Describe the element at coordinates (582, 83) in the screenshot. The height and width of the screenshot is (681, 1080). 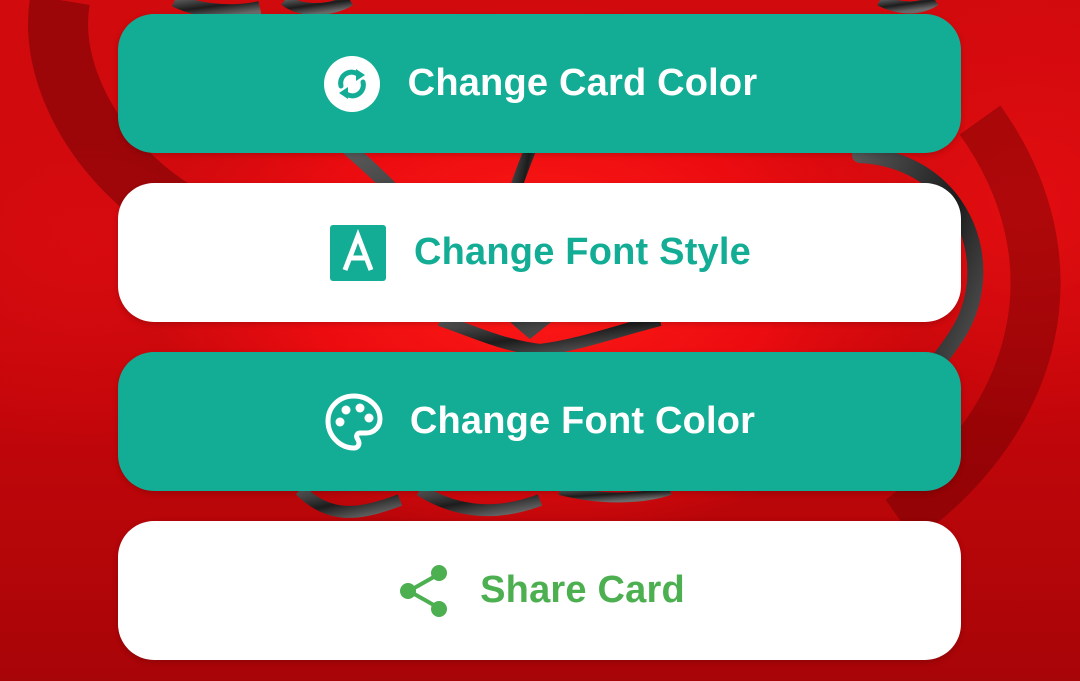
I see `change-card-color-label: Change Card Color` at that location.